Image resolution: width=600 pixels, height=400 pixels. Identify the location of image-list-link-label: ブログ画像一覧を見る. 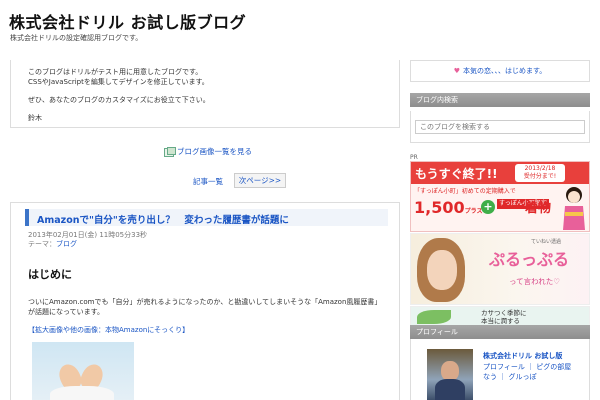
(214, 151).